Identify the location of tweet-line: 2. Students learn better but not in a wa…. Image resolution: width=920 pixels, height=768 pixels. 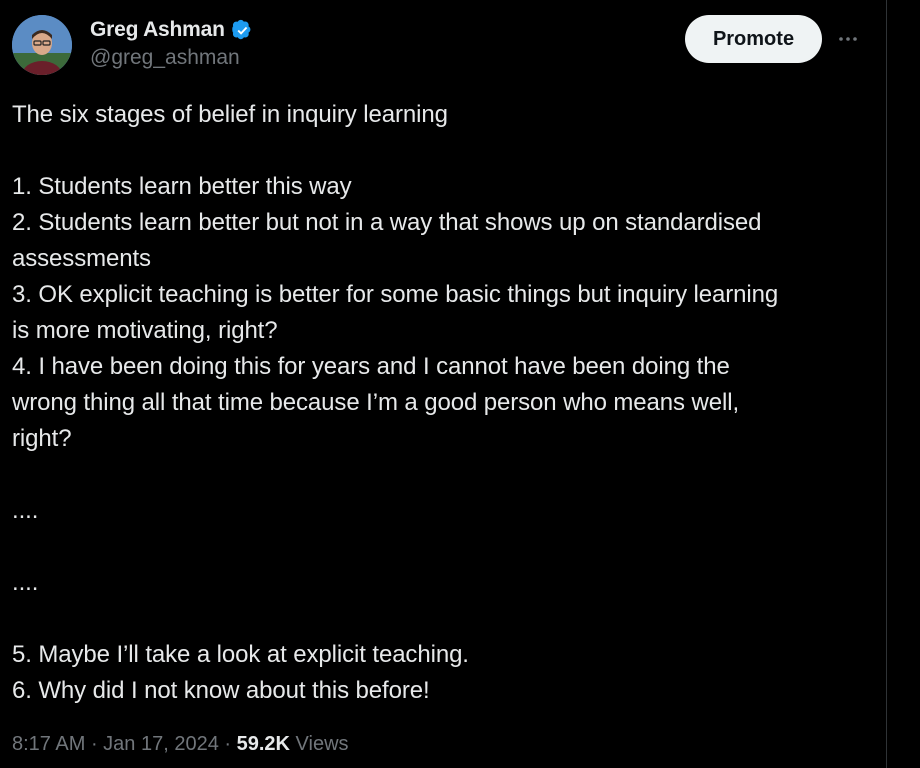
(387, 222).